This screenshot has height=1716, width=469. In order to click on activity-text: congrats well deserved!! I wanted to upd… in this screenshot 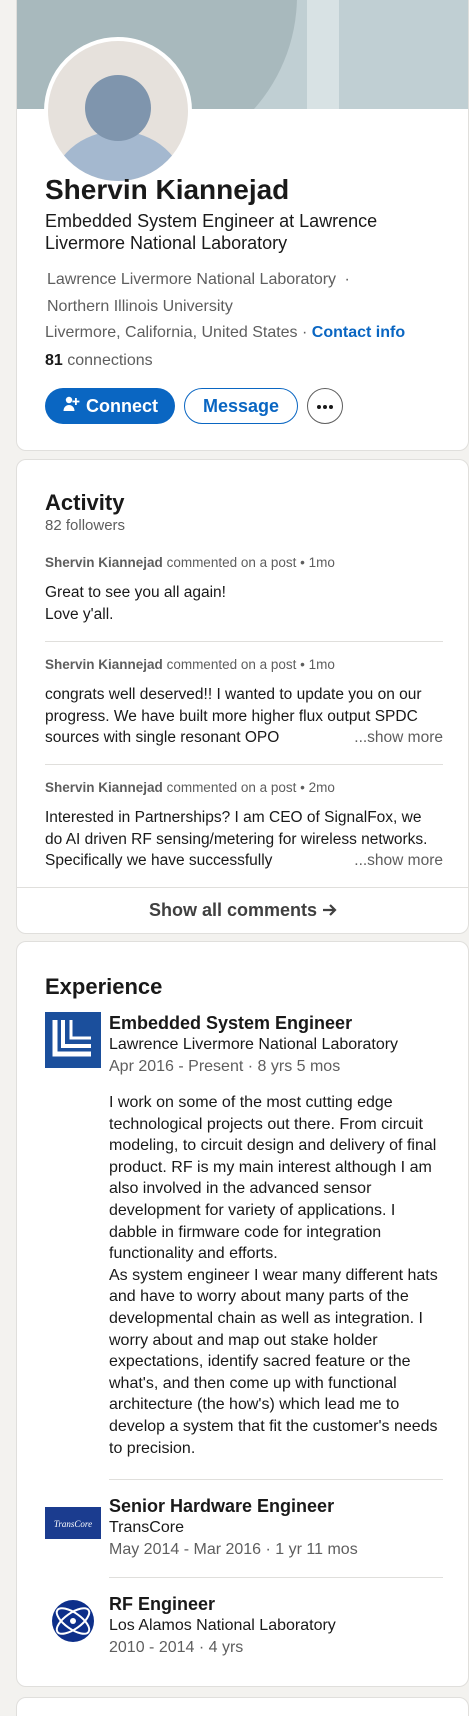, I will do `click(244, 716)`.